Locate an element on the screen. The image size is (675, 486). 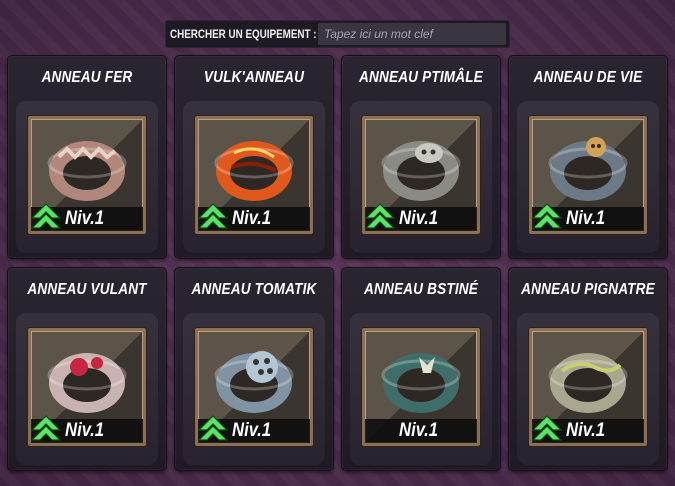
equipment-card: ANNEAU PIGNATRE Niv.1 is located at coordinates (588, 369).